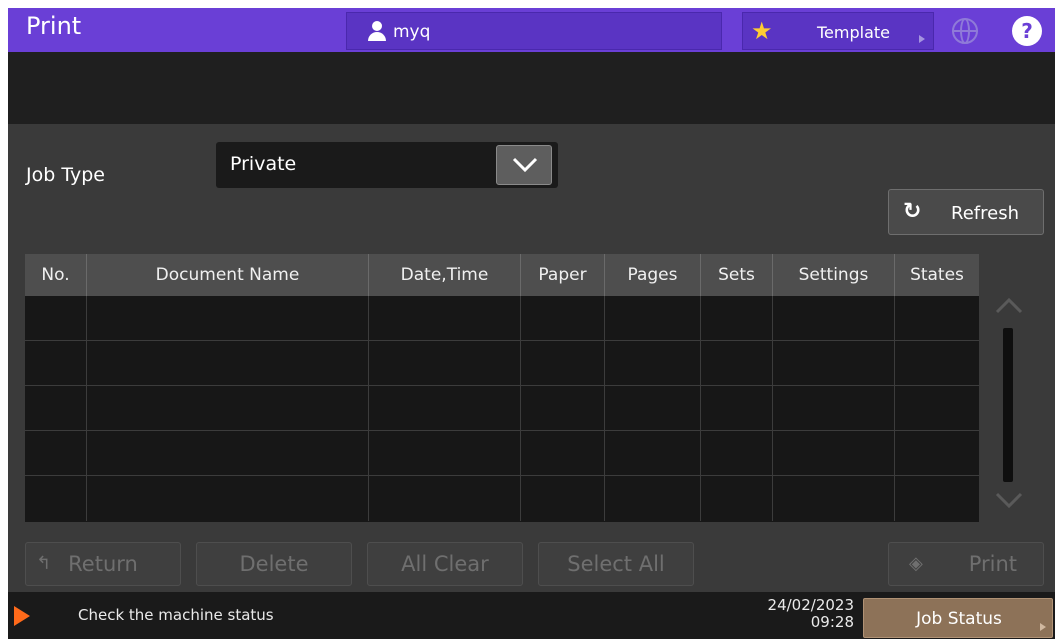 The image size is (1055, 639). What do you see at coordinates (762, 31) in the screenshot?
I see `star-icon: ★` at bounding box center [762, 31].